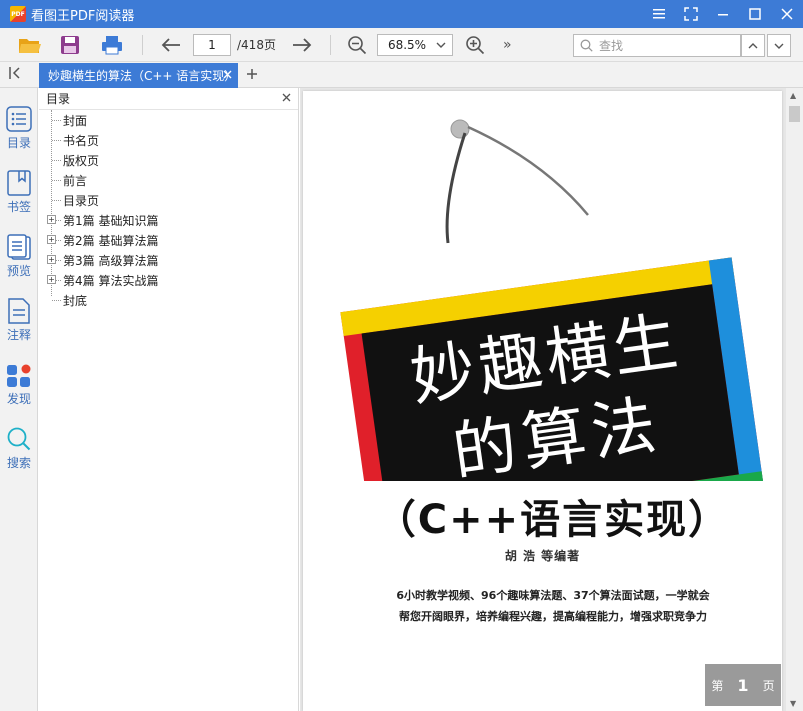 This screenshot has height=711, width=803. Describe the element at coordinates (794, 114) in the screenshot. I see `scroll-thumb` at that location.